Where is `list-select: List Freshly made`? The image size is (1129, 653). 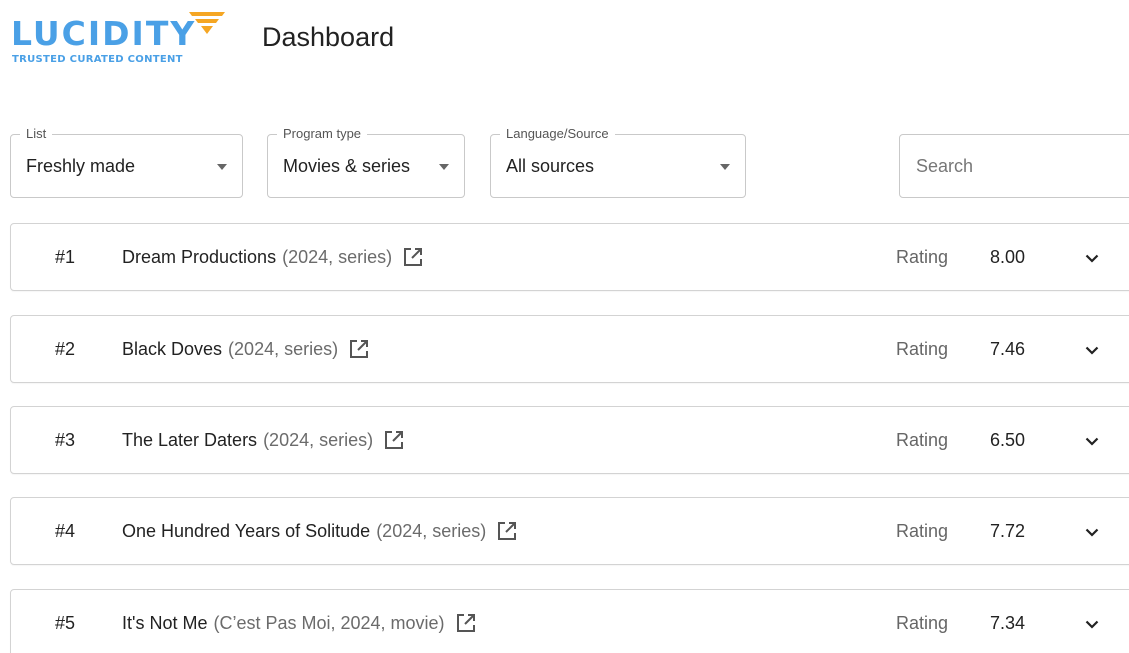
list-select: List Freshly made is located at coordinates (126, 162).